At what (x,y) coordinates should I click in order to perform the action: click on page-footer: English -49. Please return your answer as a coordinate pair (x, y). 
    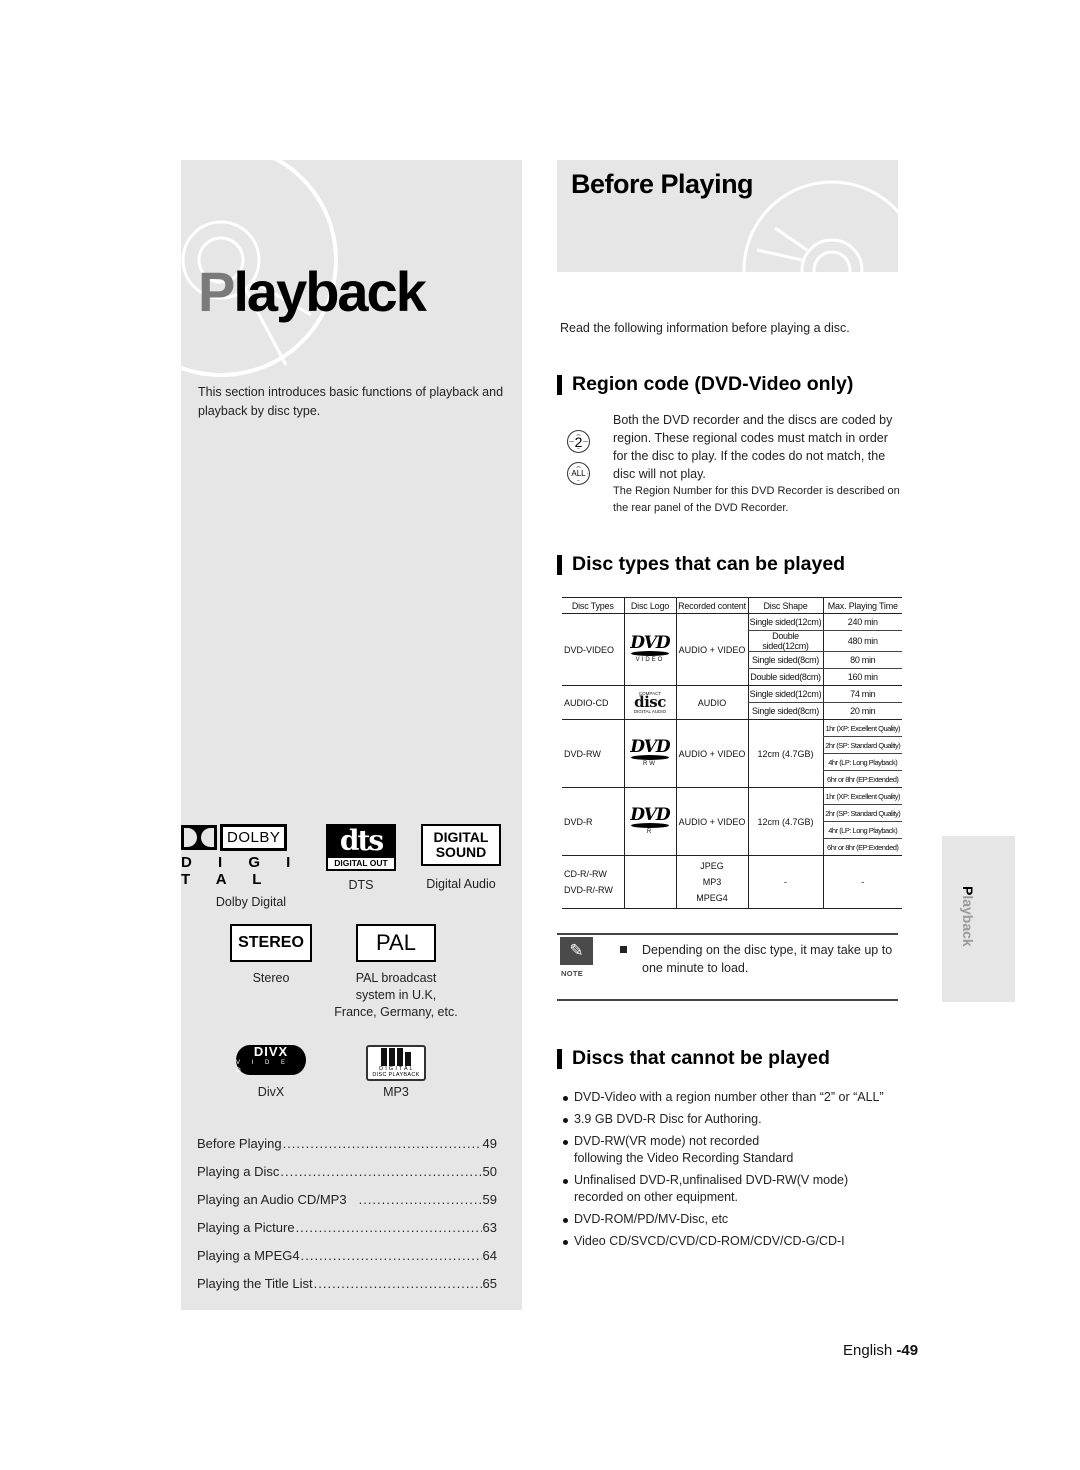
    Looking at the image, I should click on (880, 1350).